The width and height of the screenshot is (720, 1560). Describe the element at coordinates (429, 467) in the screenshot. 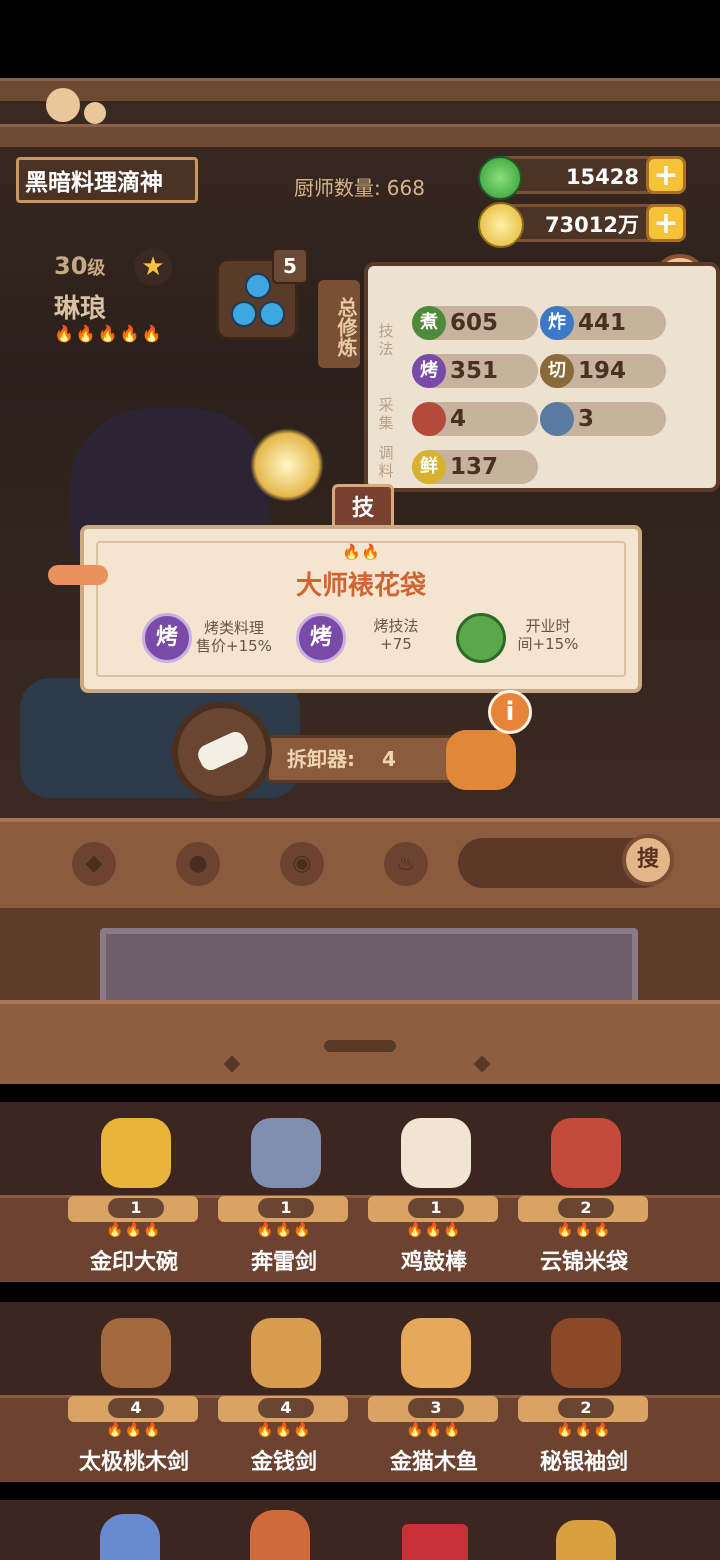

I see `fresh-icon: 鲜` at that location.